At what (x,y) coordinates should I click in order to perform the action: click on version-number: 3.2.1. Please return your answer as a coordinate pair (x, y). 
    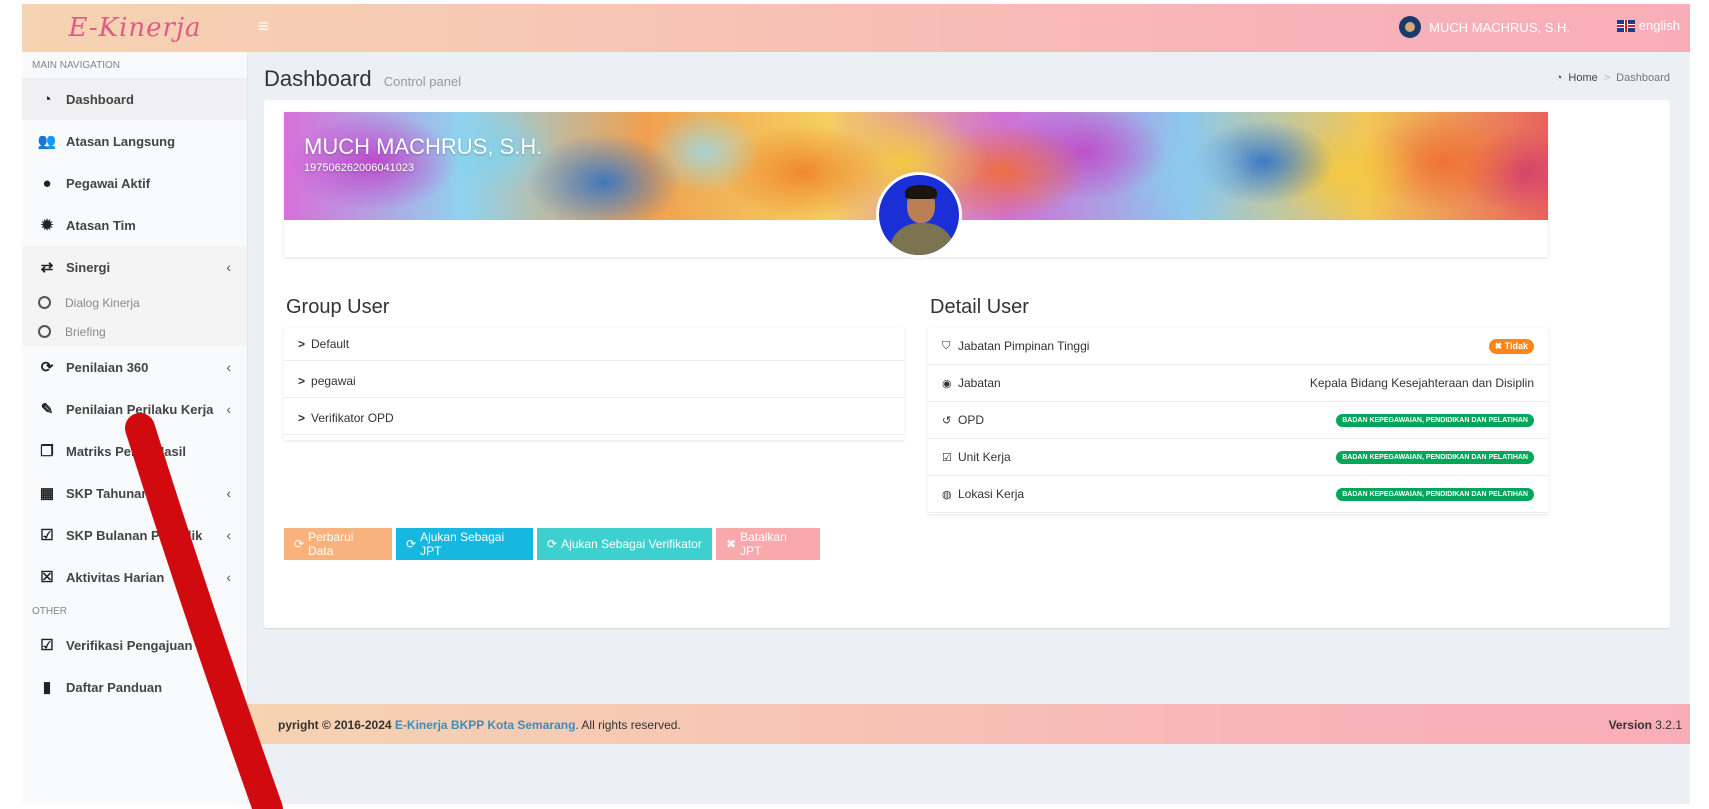
    Looking at the image, I should click on (1668, 725).